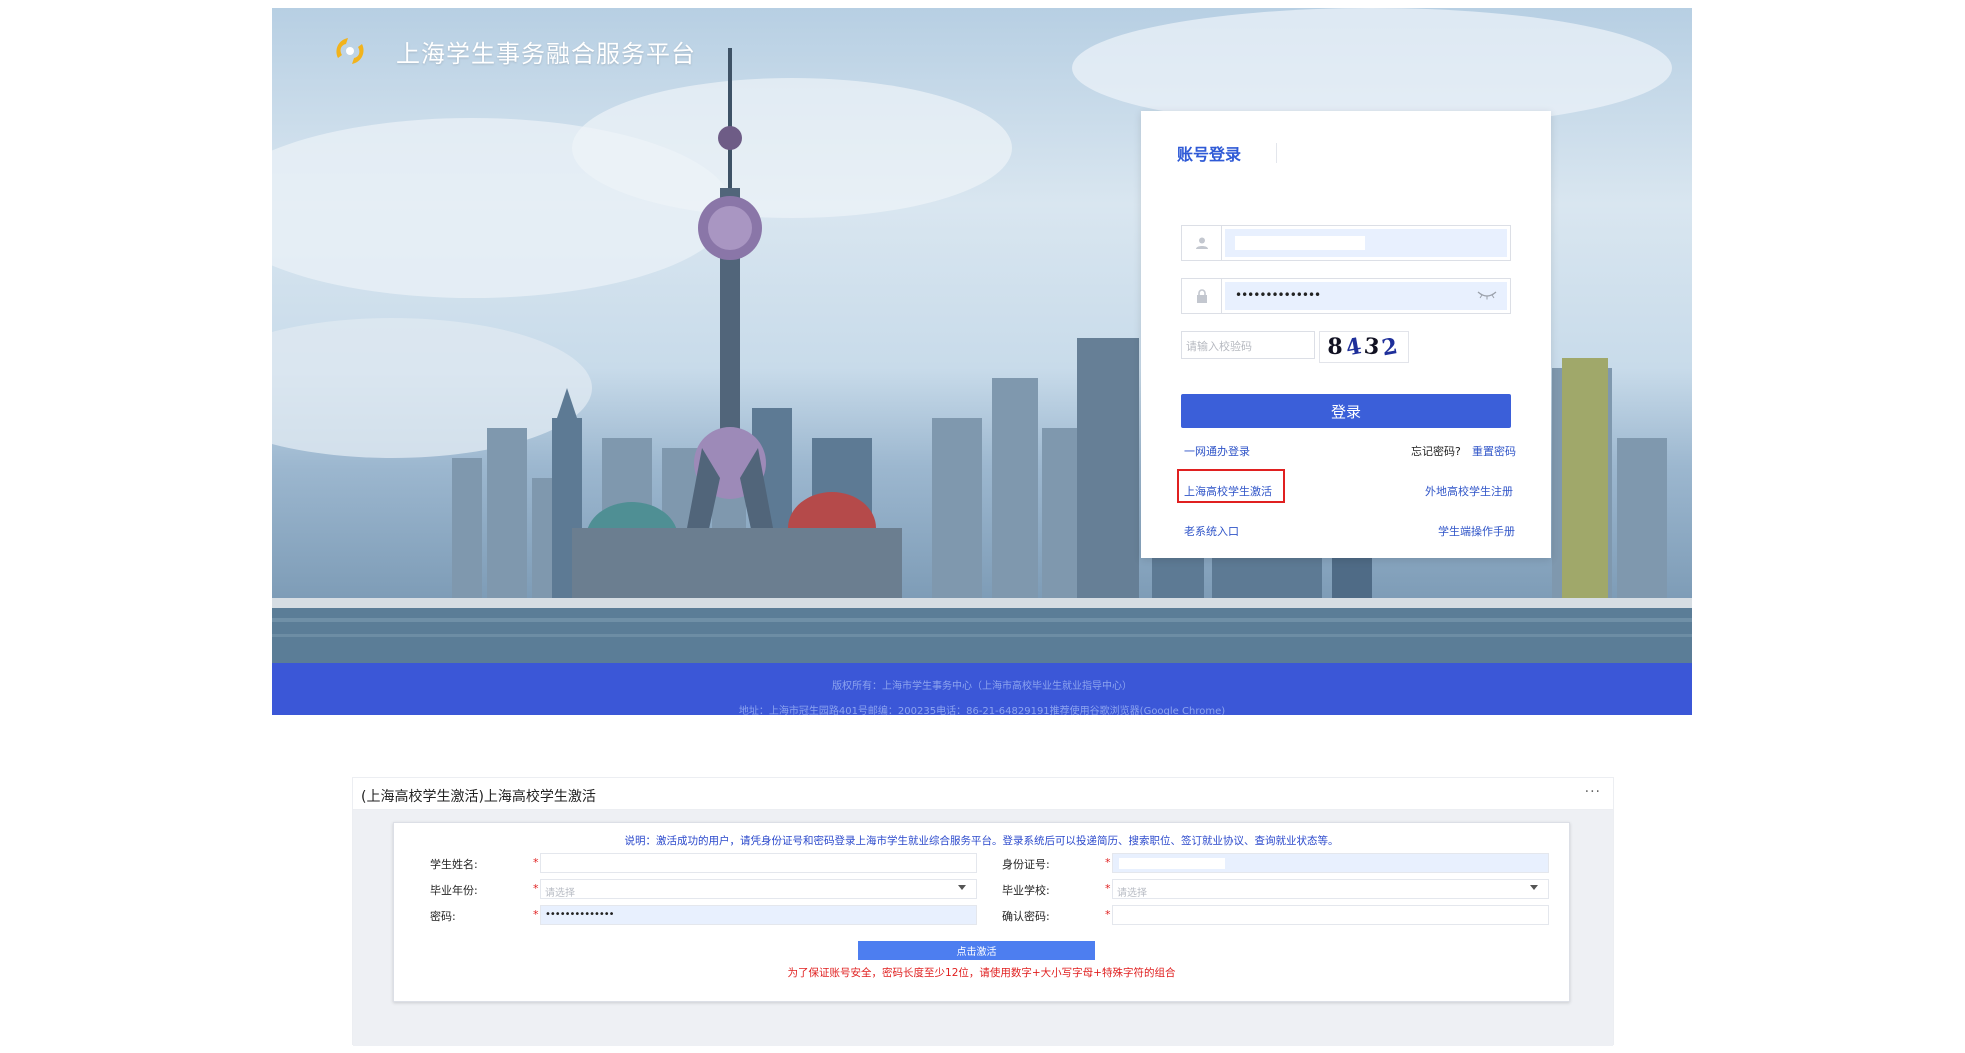 The height and width of the screenshot is (1053, 1965). What do you see at coordinates (443, 916) in the screenshot?
I see `password-label: 密码:` at bounding box center [443, 916].